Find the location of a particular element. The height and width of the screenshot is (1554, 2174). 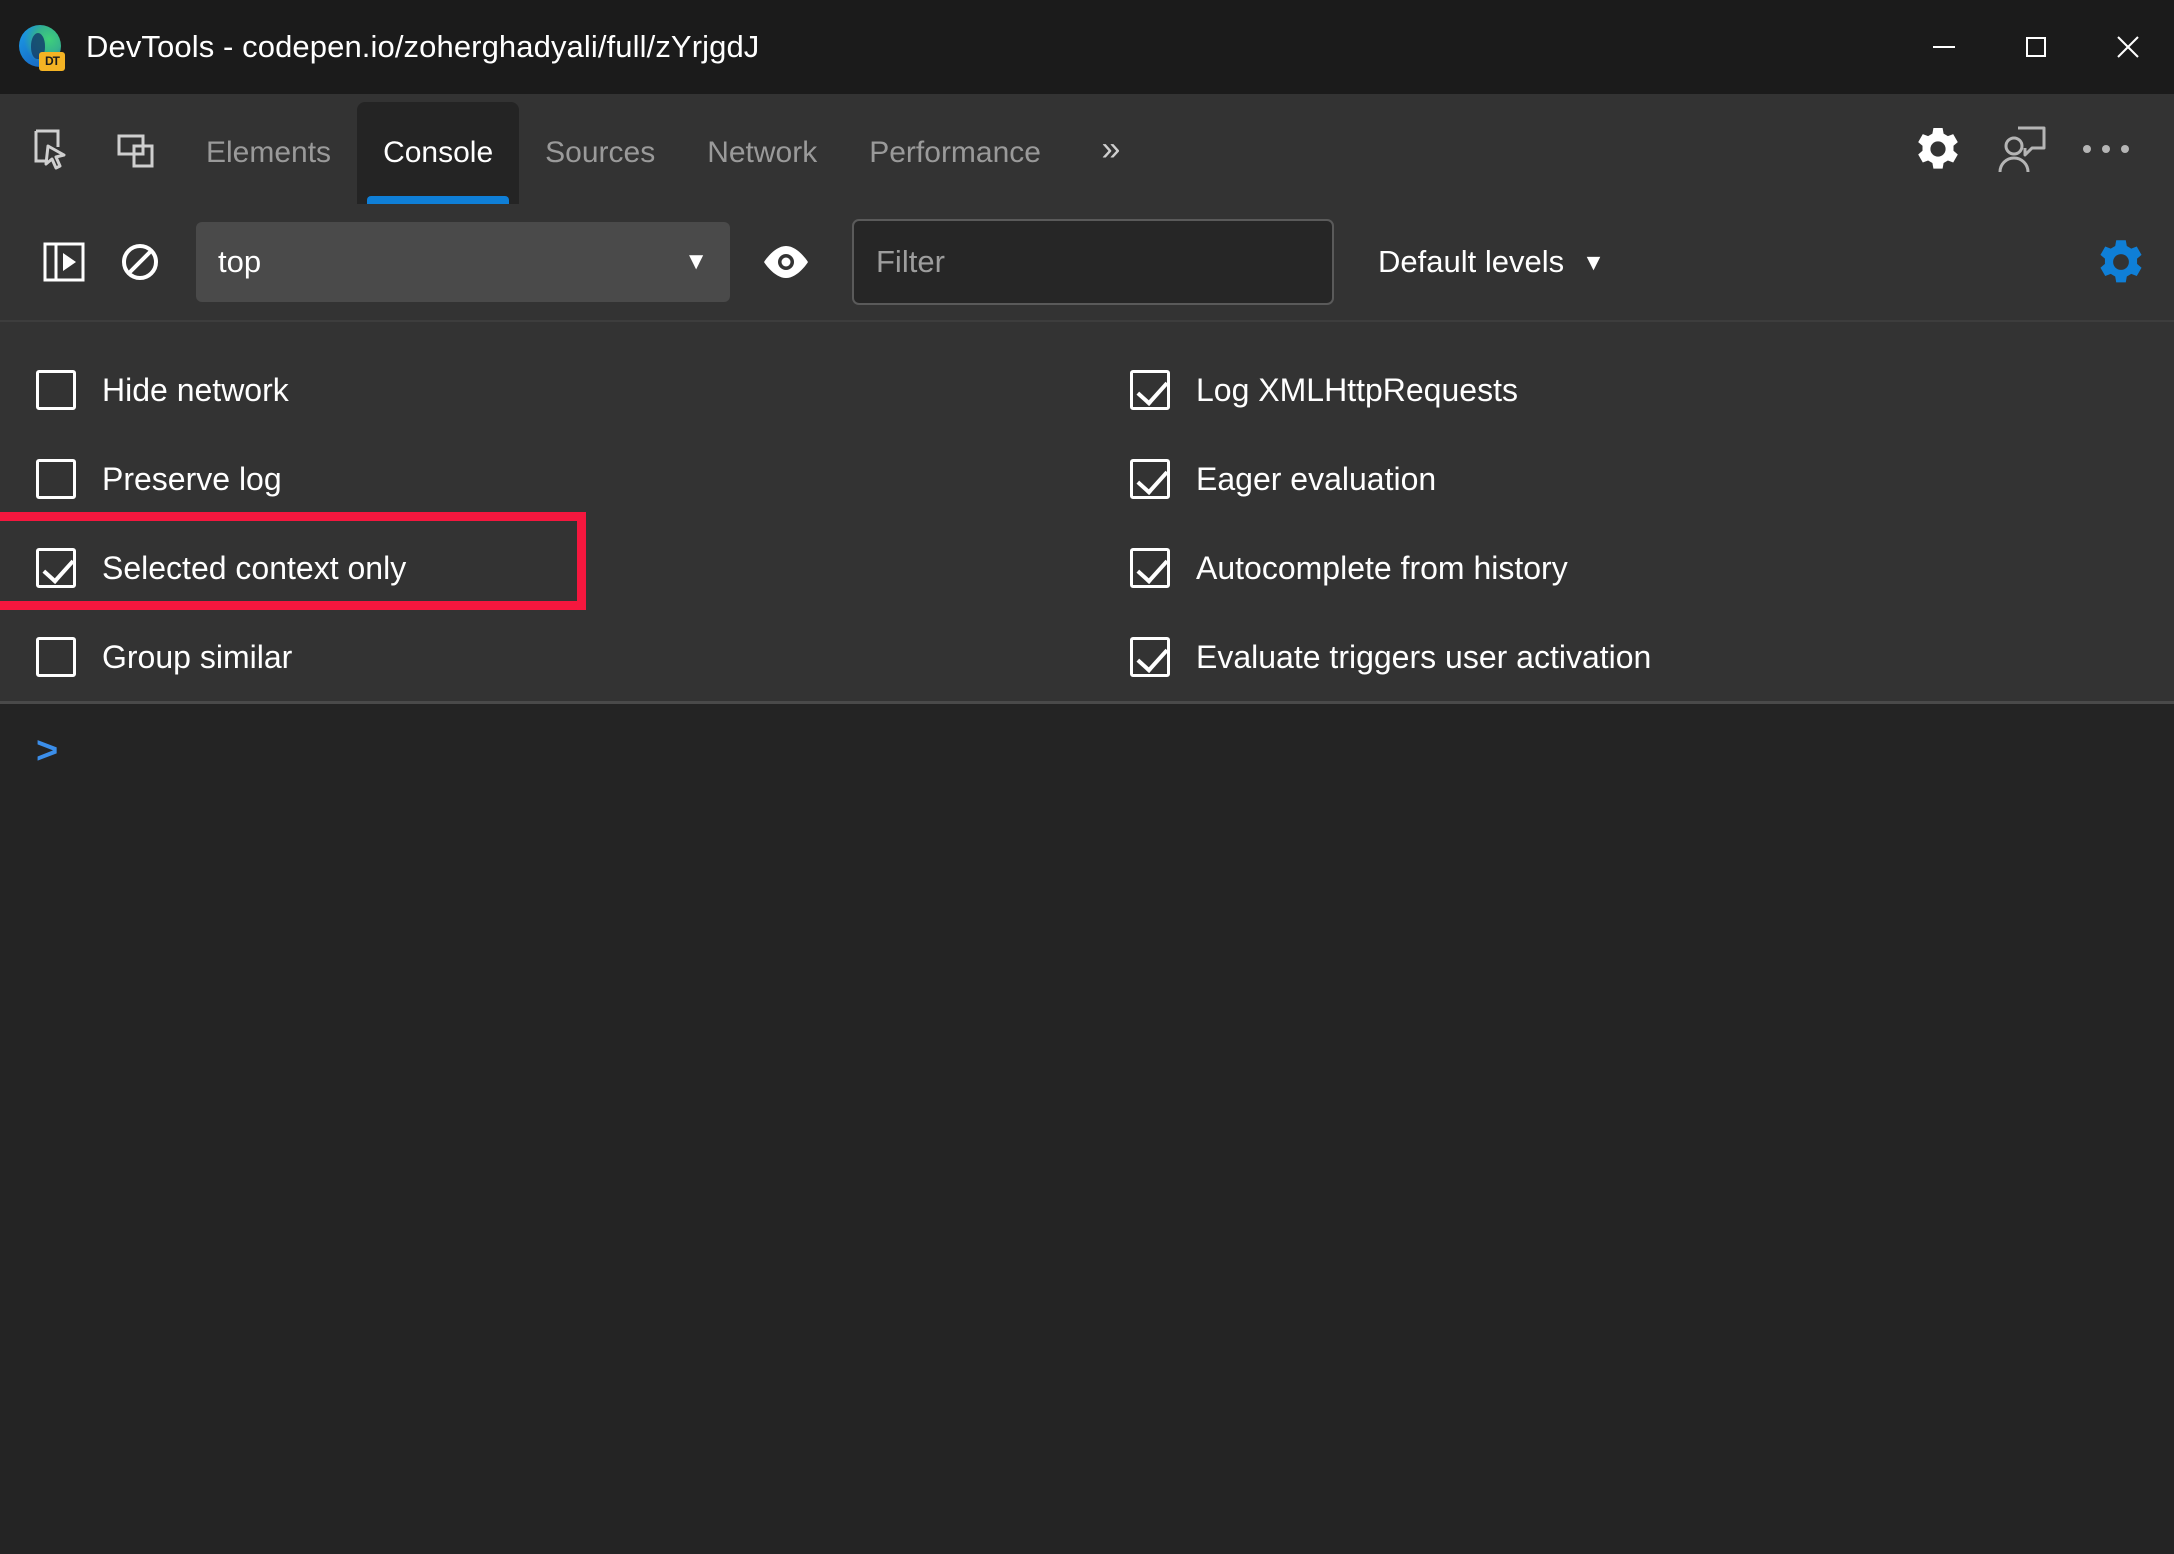

gear-icon is located at coordinates (1938, 148).